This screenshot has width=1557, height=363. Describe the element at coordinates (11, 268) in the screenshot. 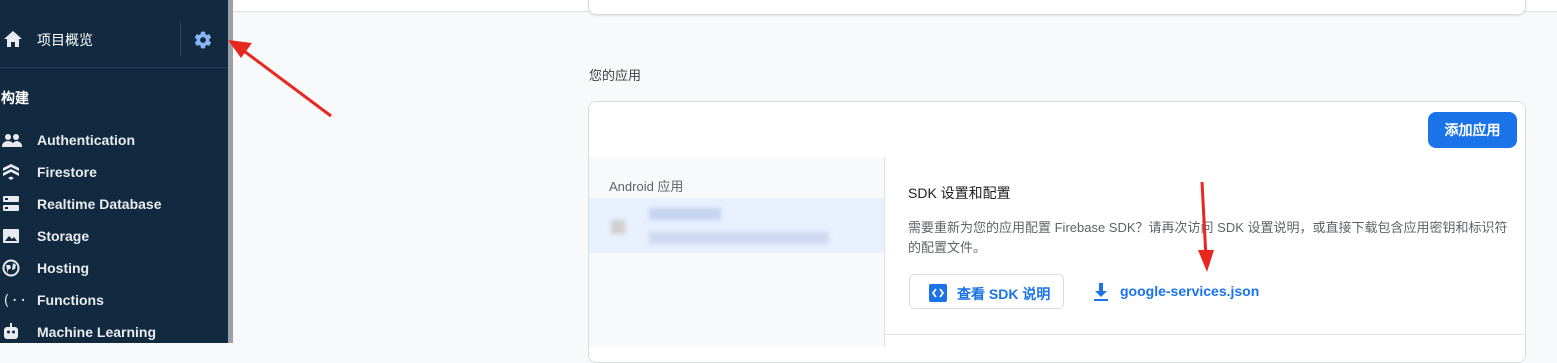

I see `globe-icon` at that location.